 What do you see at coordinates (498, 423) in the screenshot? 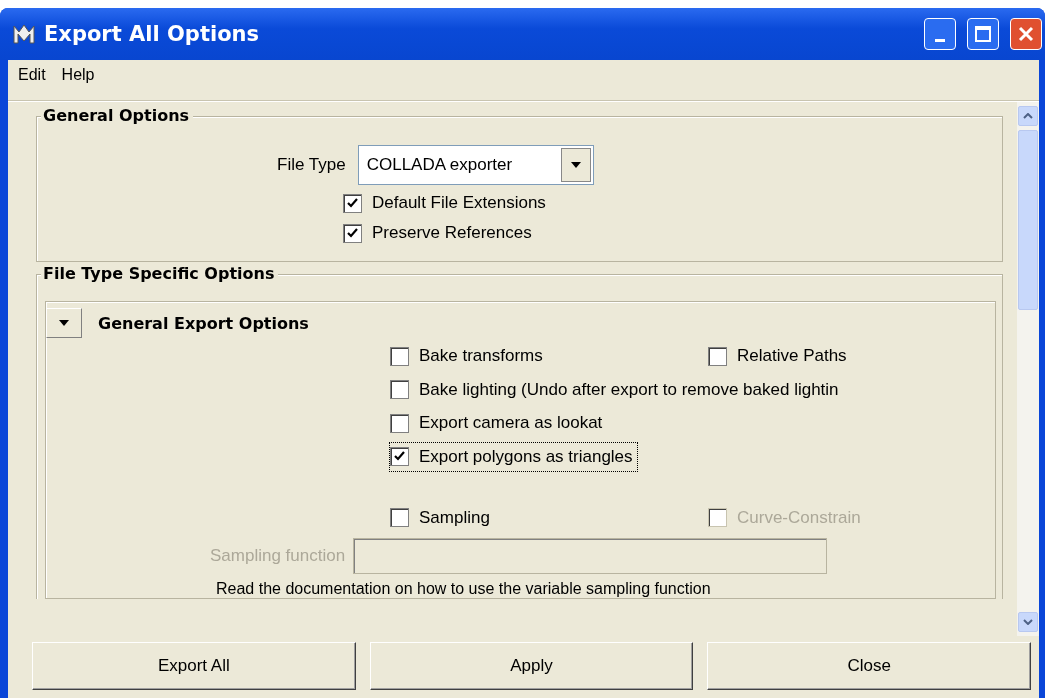
I see `checkbox: Export camera as lookat` at bounding box center [498, 423].